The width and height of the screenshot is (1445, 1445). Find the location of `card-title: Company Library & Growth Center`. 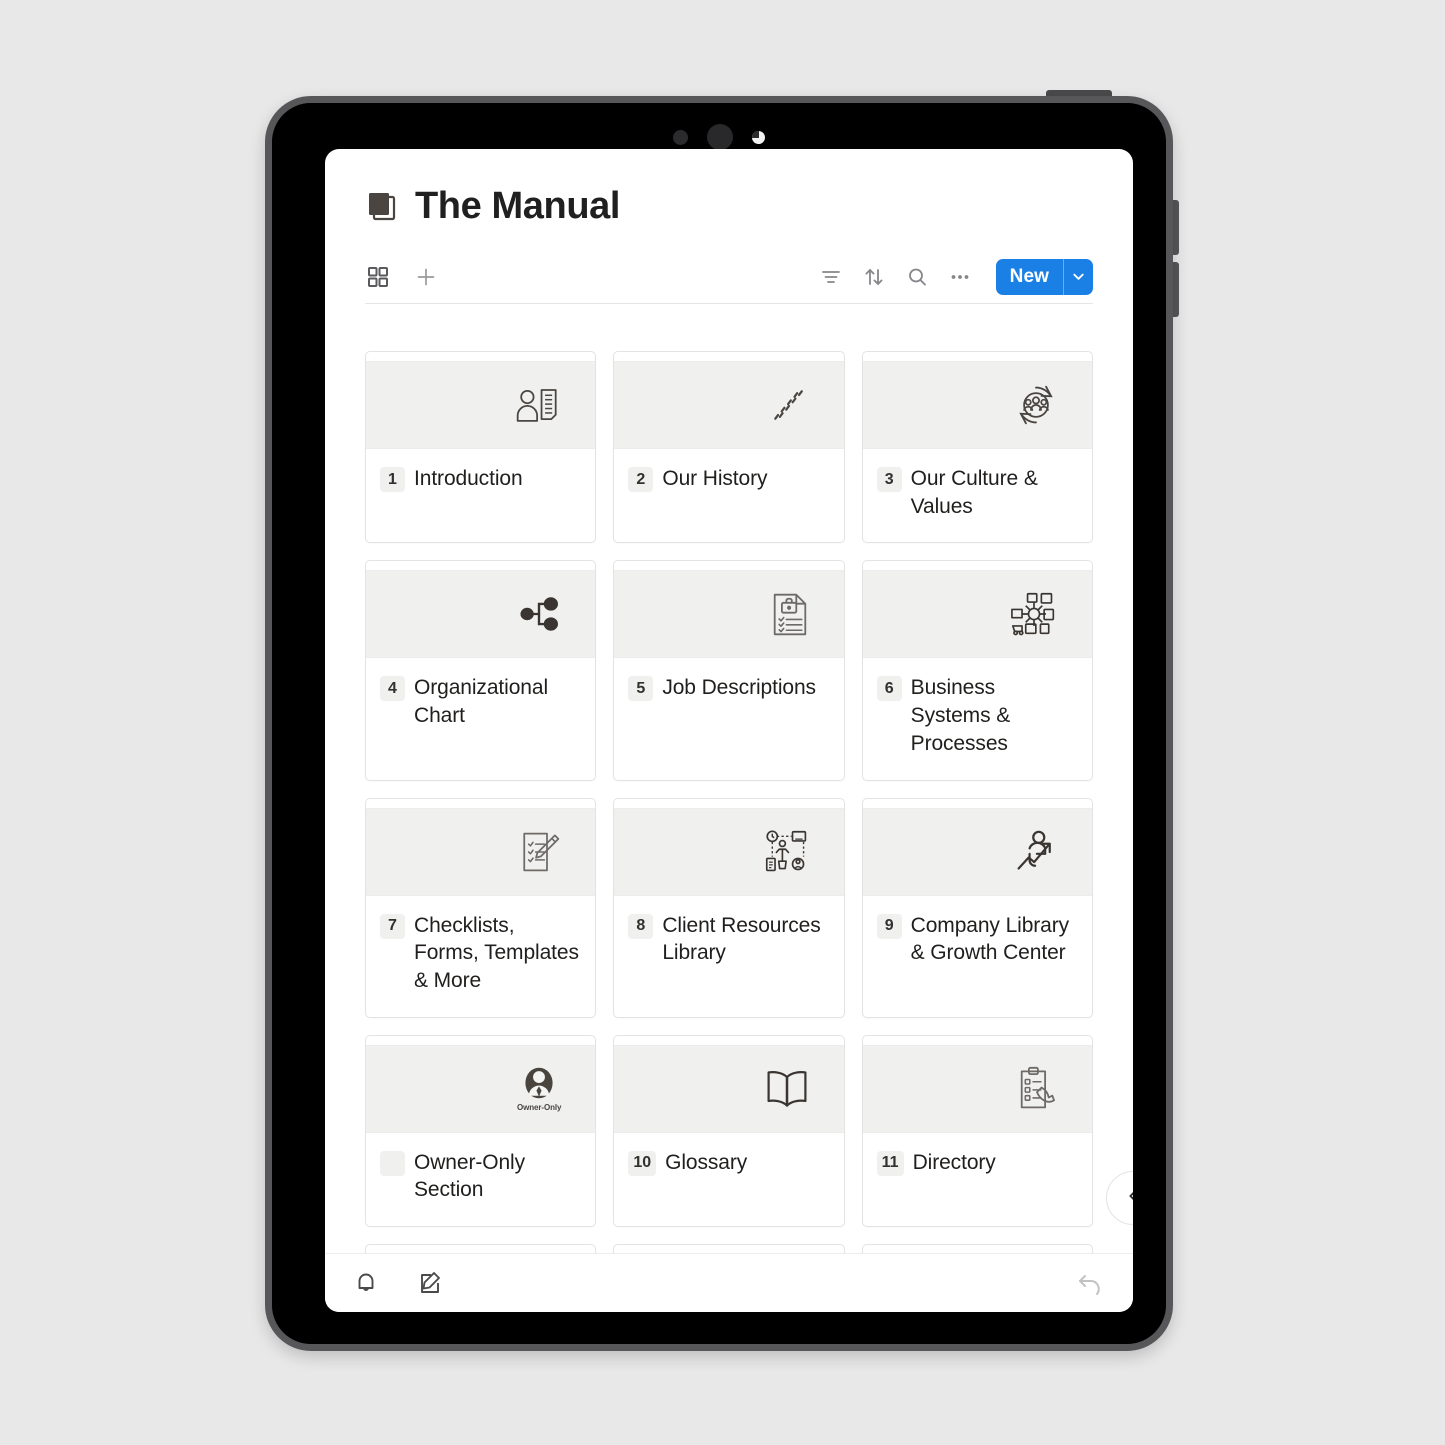

card-title: Company Library & Growth Center is located at coordinates (990, 939).